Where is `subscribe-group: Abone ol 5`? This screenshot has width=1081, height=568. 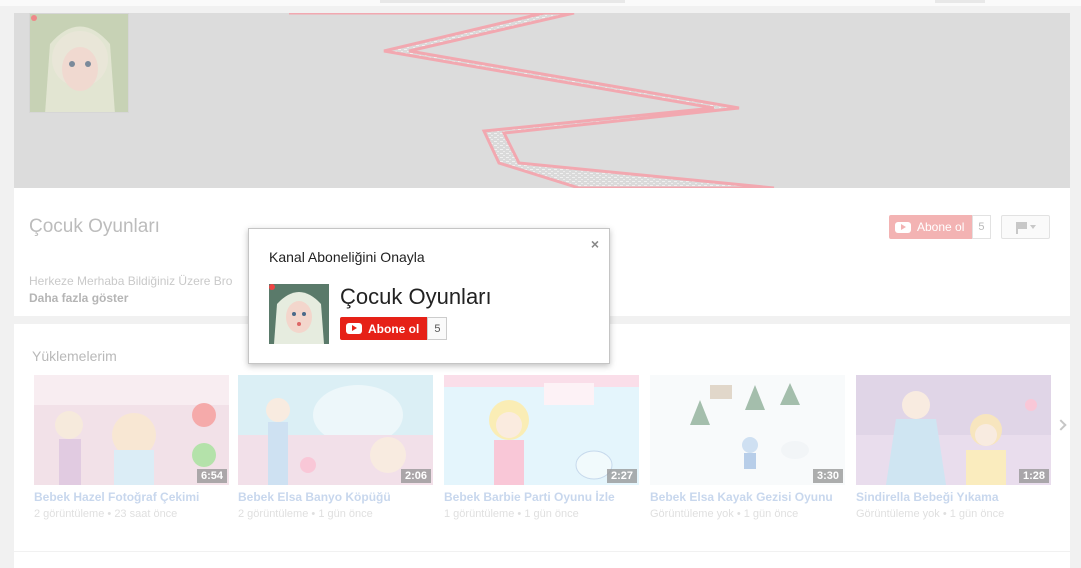
subscribe-group: Abone ol 5 is located at coordinates (940, 227).